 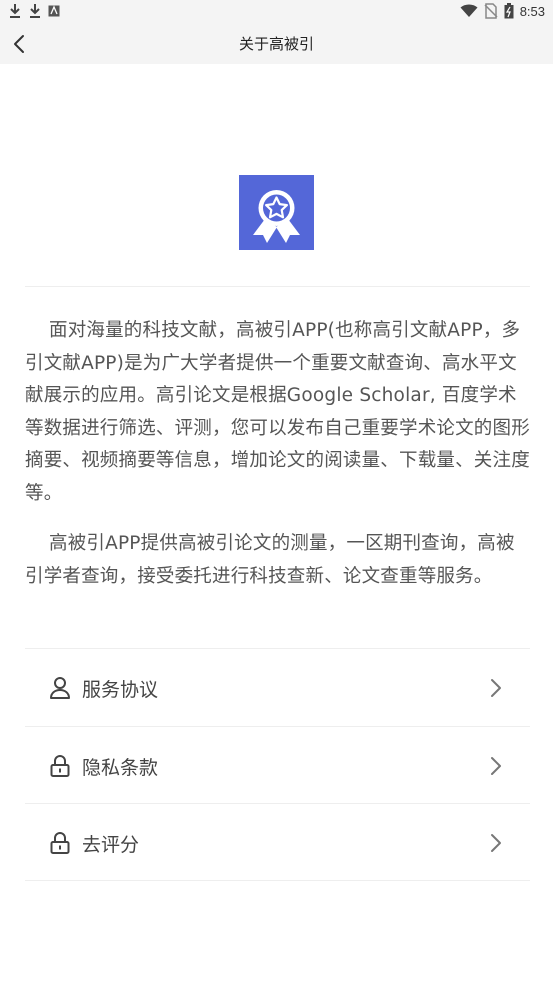 What do you see at coordinates (120, 690) in the screenshot?
I see `menu-item-label: 服务协议` at bounding box center [120, 690].